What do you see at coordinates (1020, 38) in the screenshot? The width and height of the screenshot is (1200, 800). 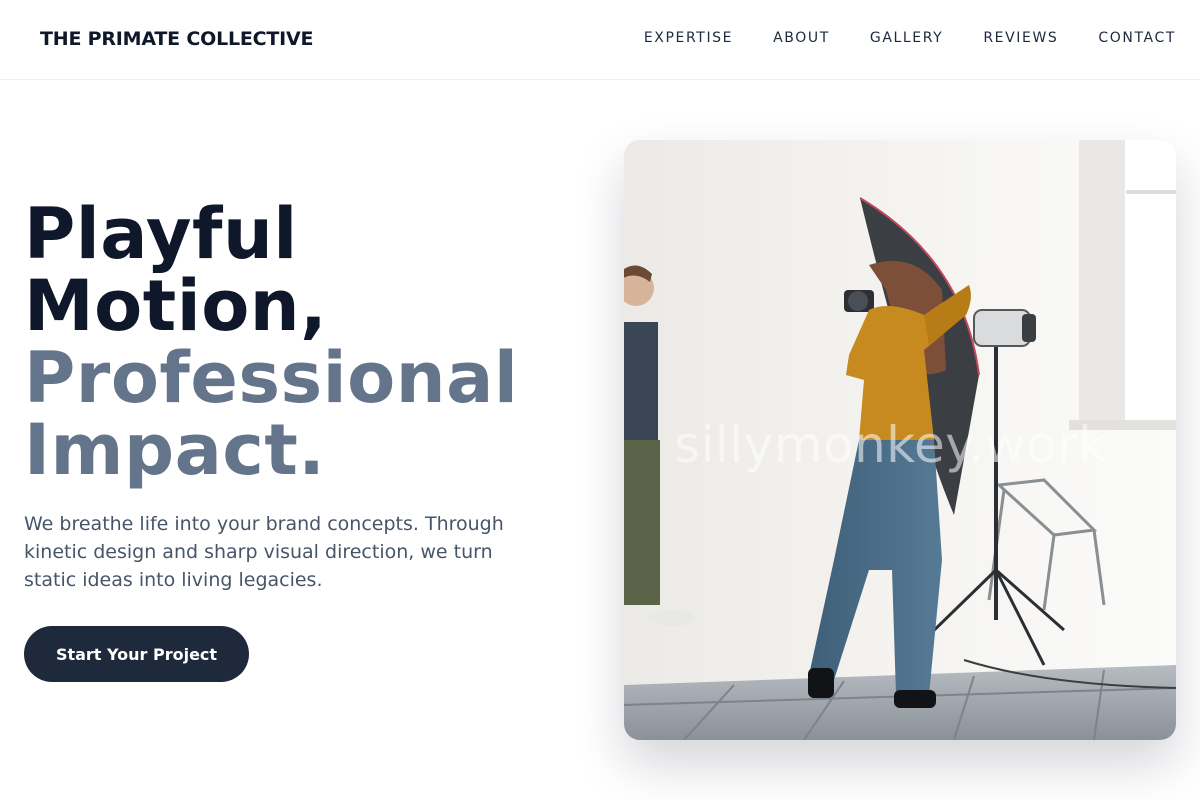 I see `nav-reviews: REVIEWS` at bounding box center [1020, 38].